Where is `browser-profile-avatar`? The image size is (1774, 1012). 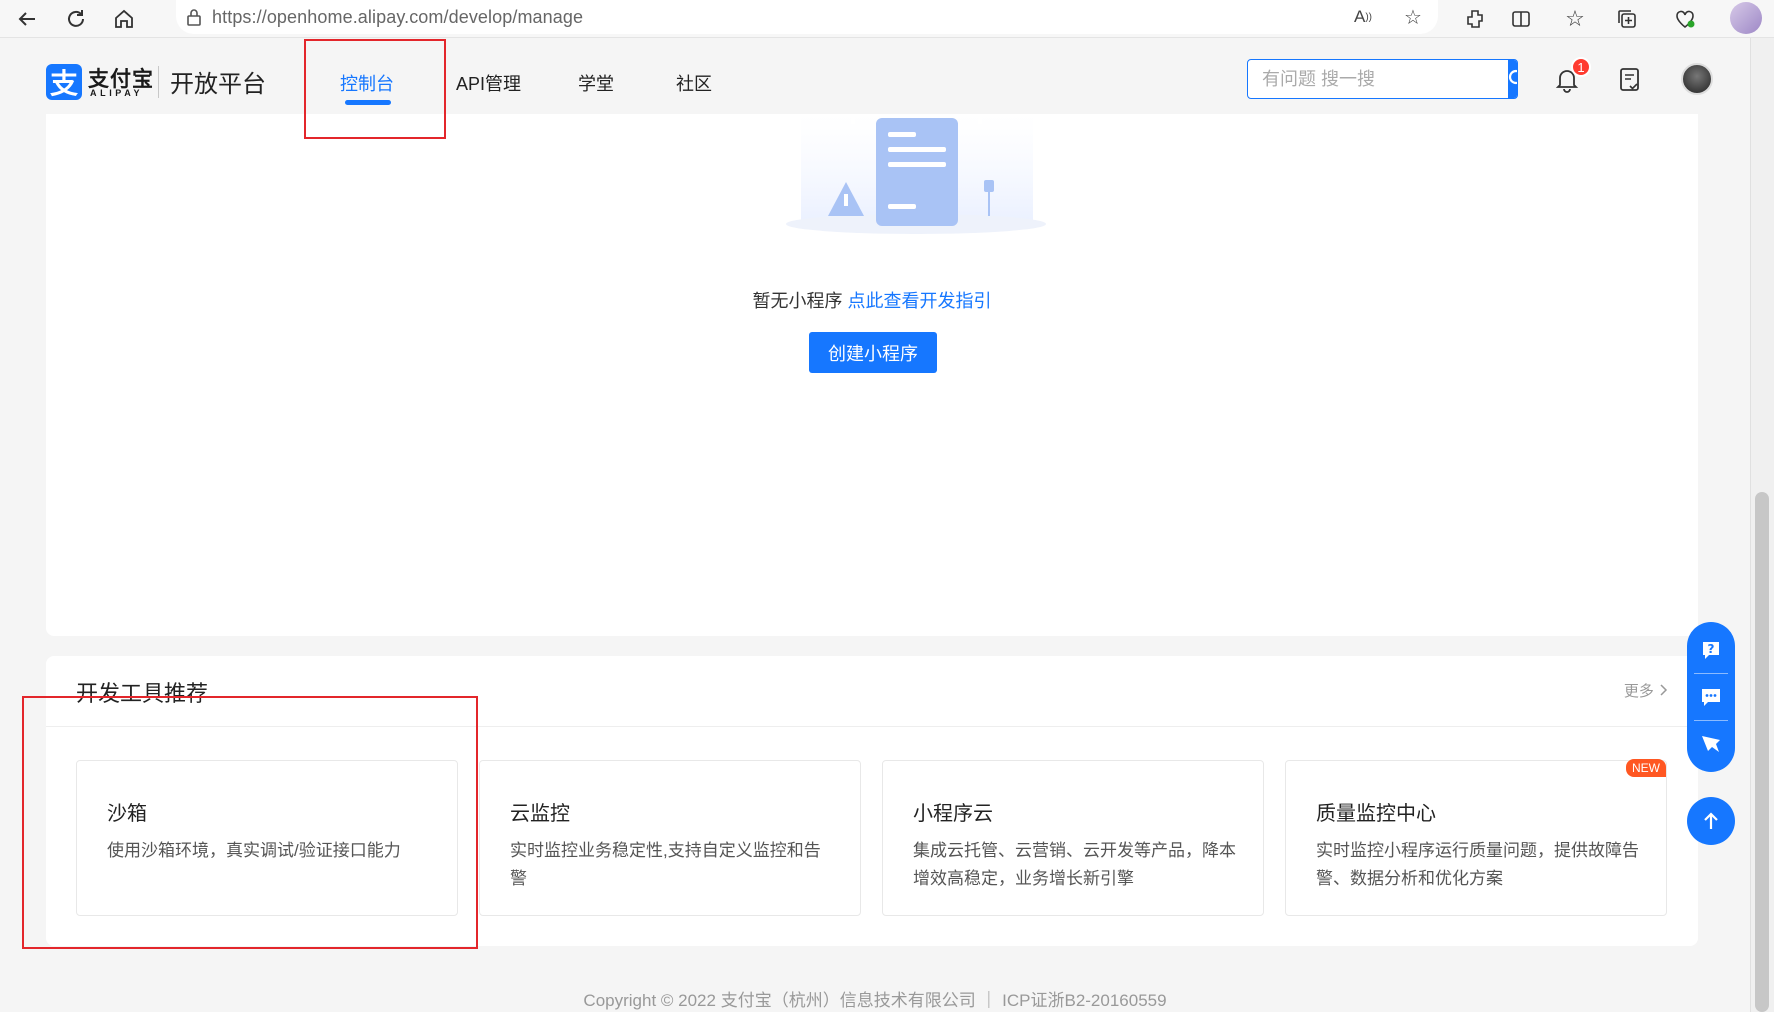 browser-profile-avatar is located at coordinates (1746, 18).